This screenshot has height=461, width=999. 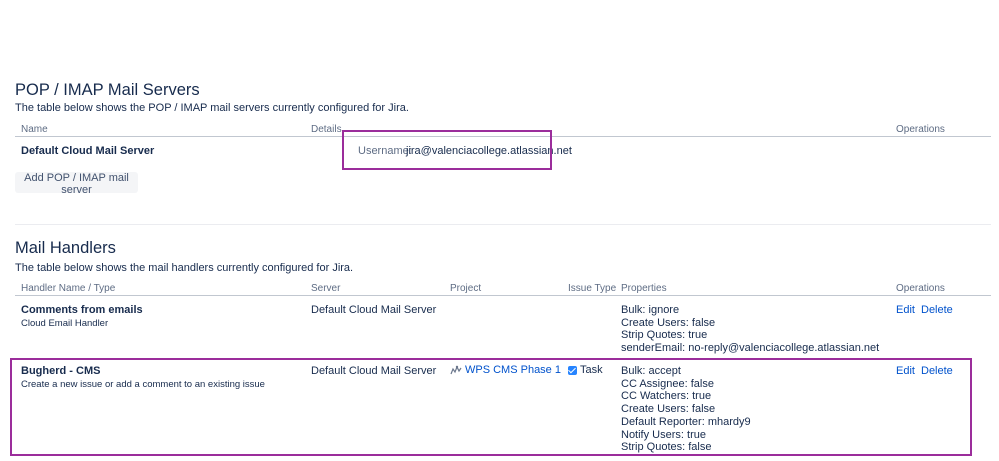 What do you see at coordinates (503, 295) in the screenshot?
I see `handlers-header-divider` at bounding box center [503, 295].